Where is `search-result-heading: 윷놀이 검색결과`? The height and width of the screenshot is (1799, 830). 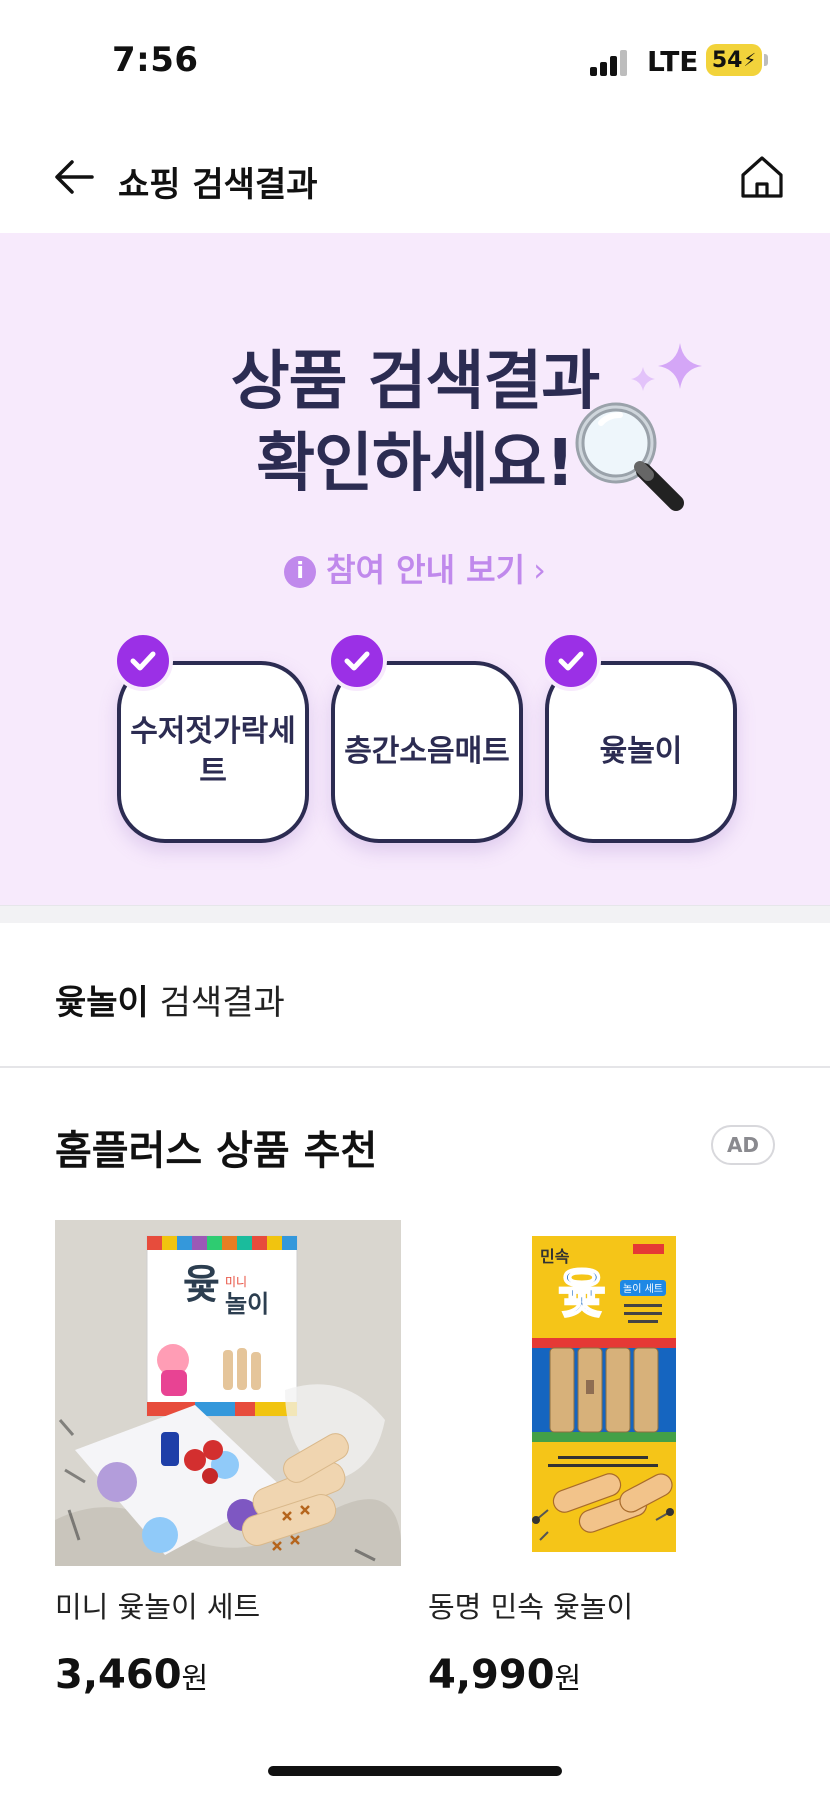 search-result-heading: 윷놀이 검색결과 is located at coordinates (170, 999).